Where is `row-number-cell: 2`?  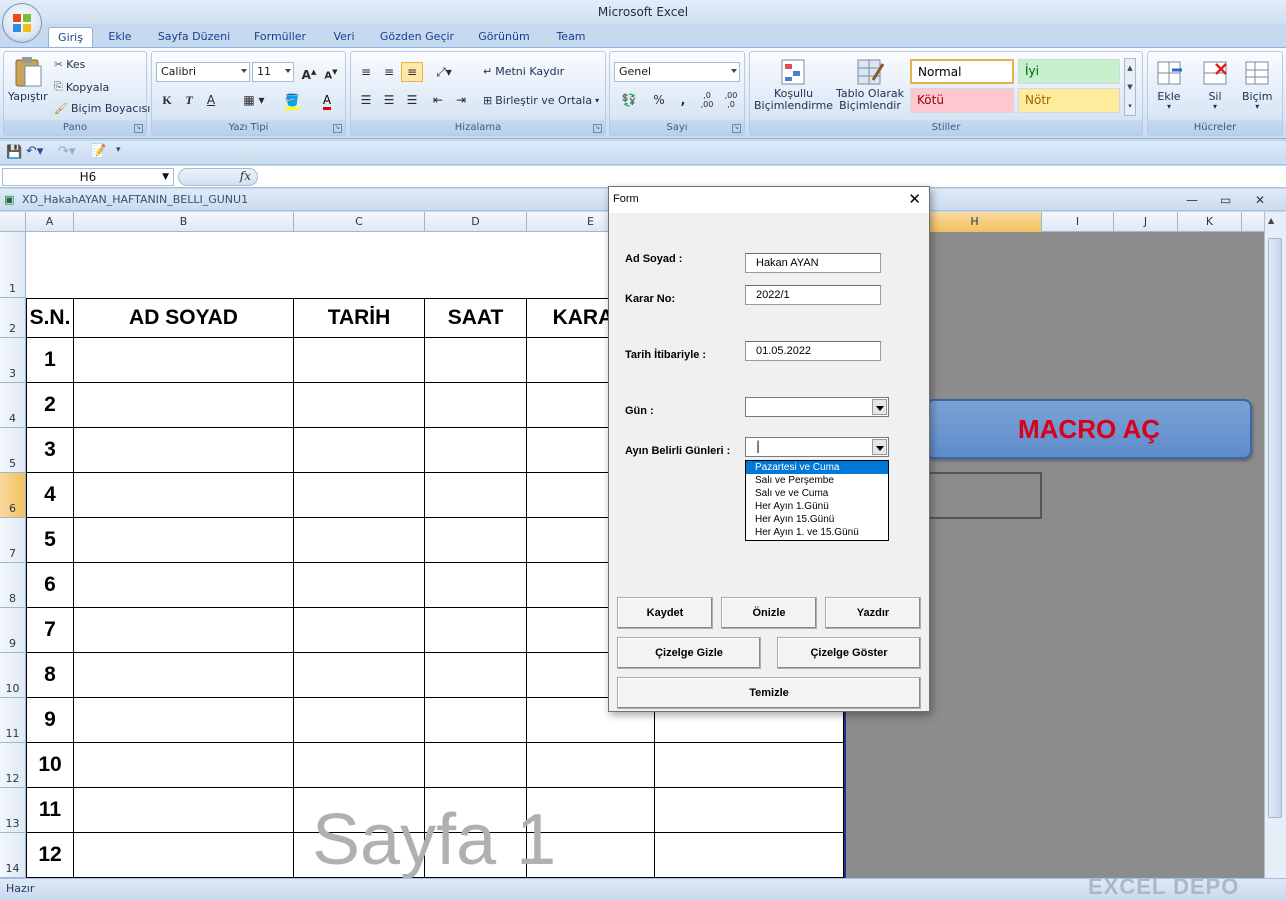 row-number-cell: 2 is located at coordinates (50, 405).